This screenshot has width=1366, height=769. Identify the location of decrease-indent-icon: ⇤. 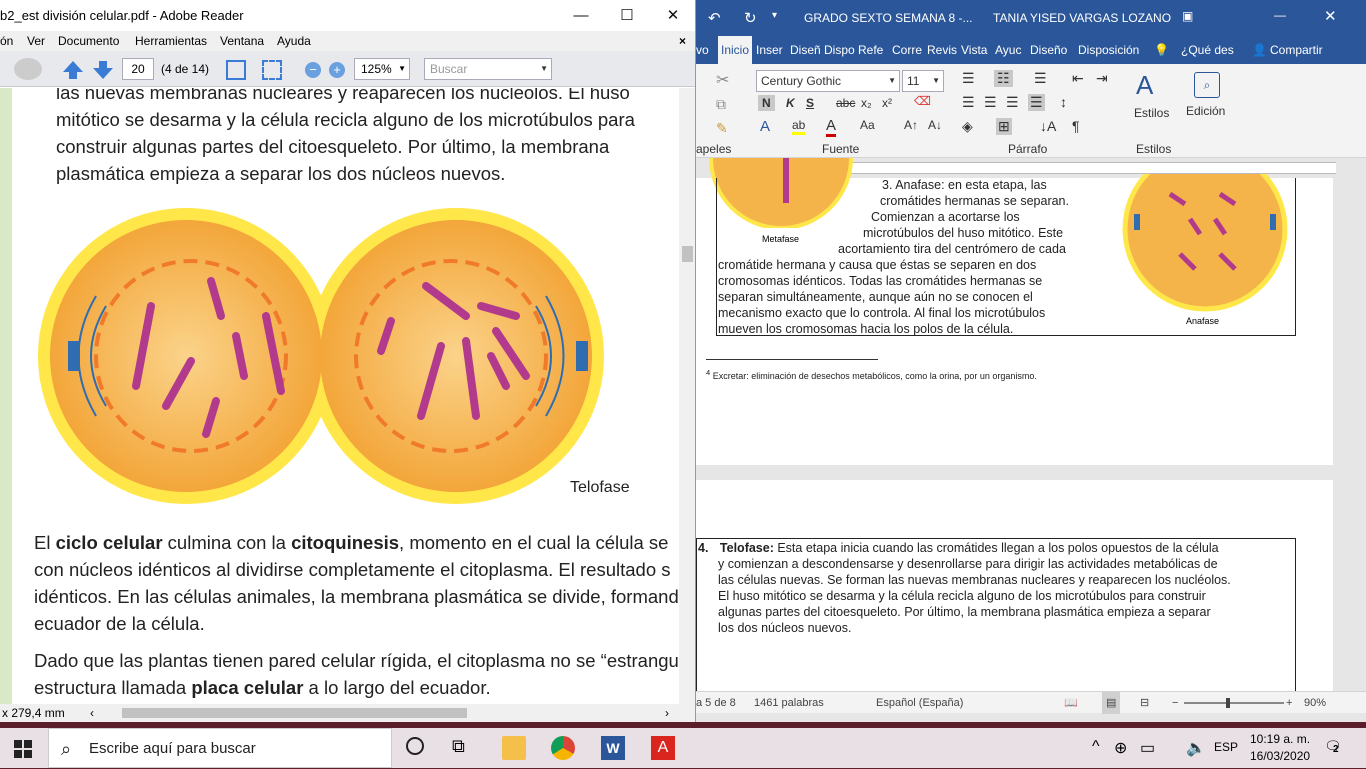
(1078, 78).